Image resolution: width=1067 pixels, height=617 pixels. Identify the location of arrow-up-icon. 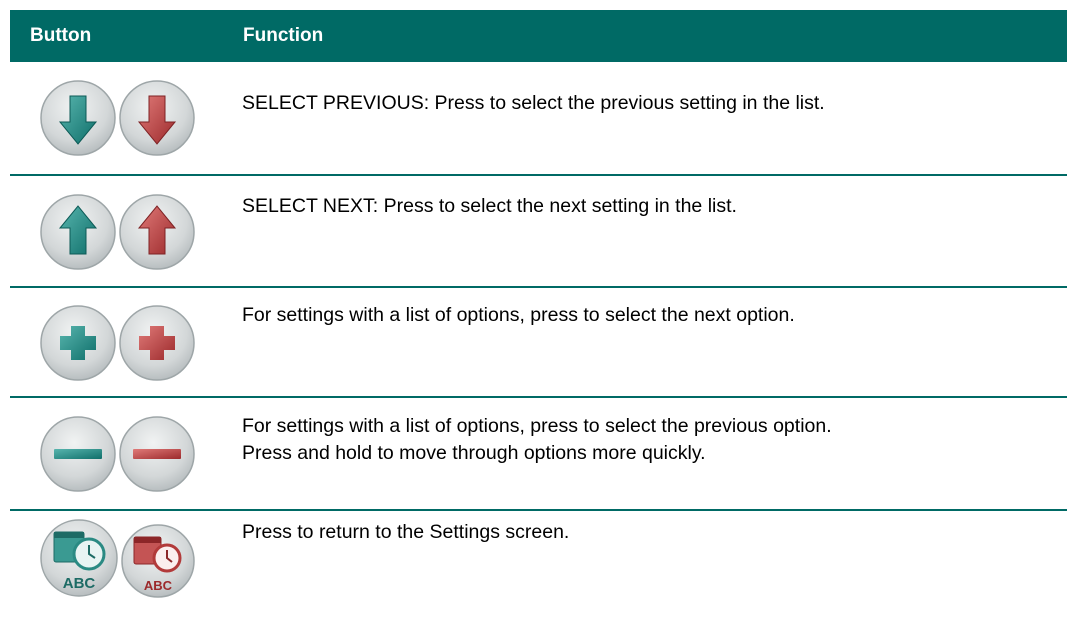
(120, 232).